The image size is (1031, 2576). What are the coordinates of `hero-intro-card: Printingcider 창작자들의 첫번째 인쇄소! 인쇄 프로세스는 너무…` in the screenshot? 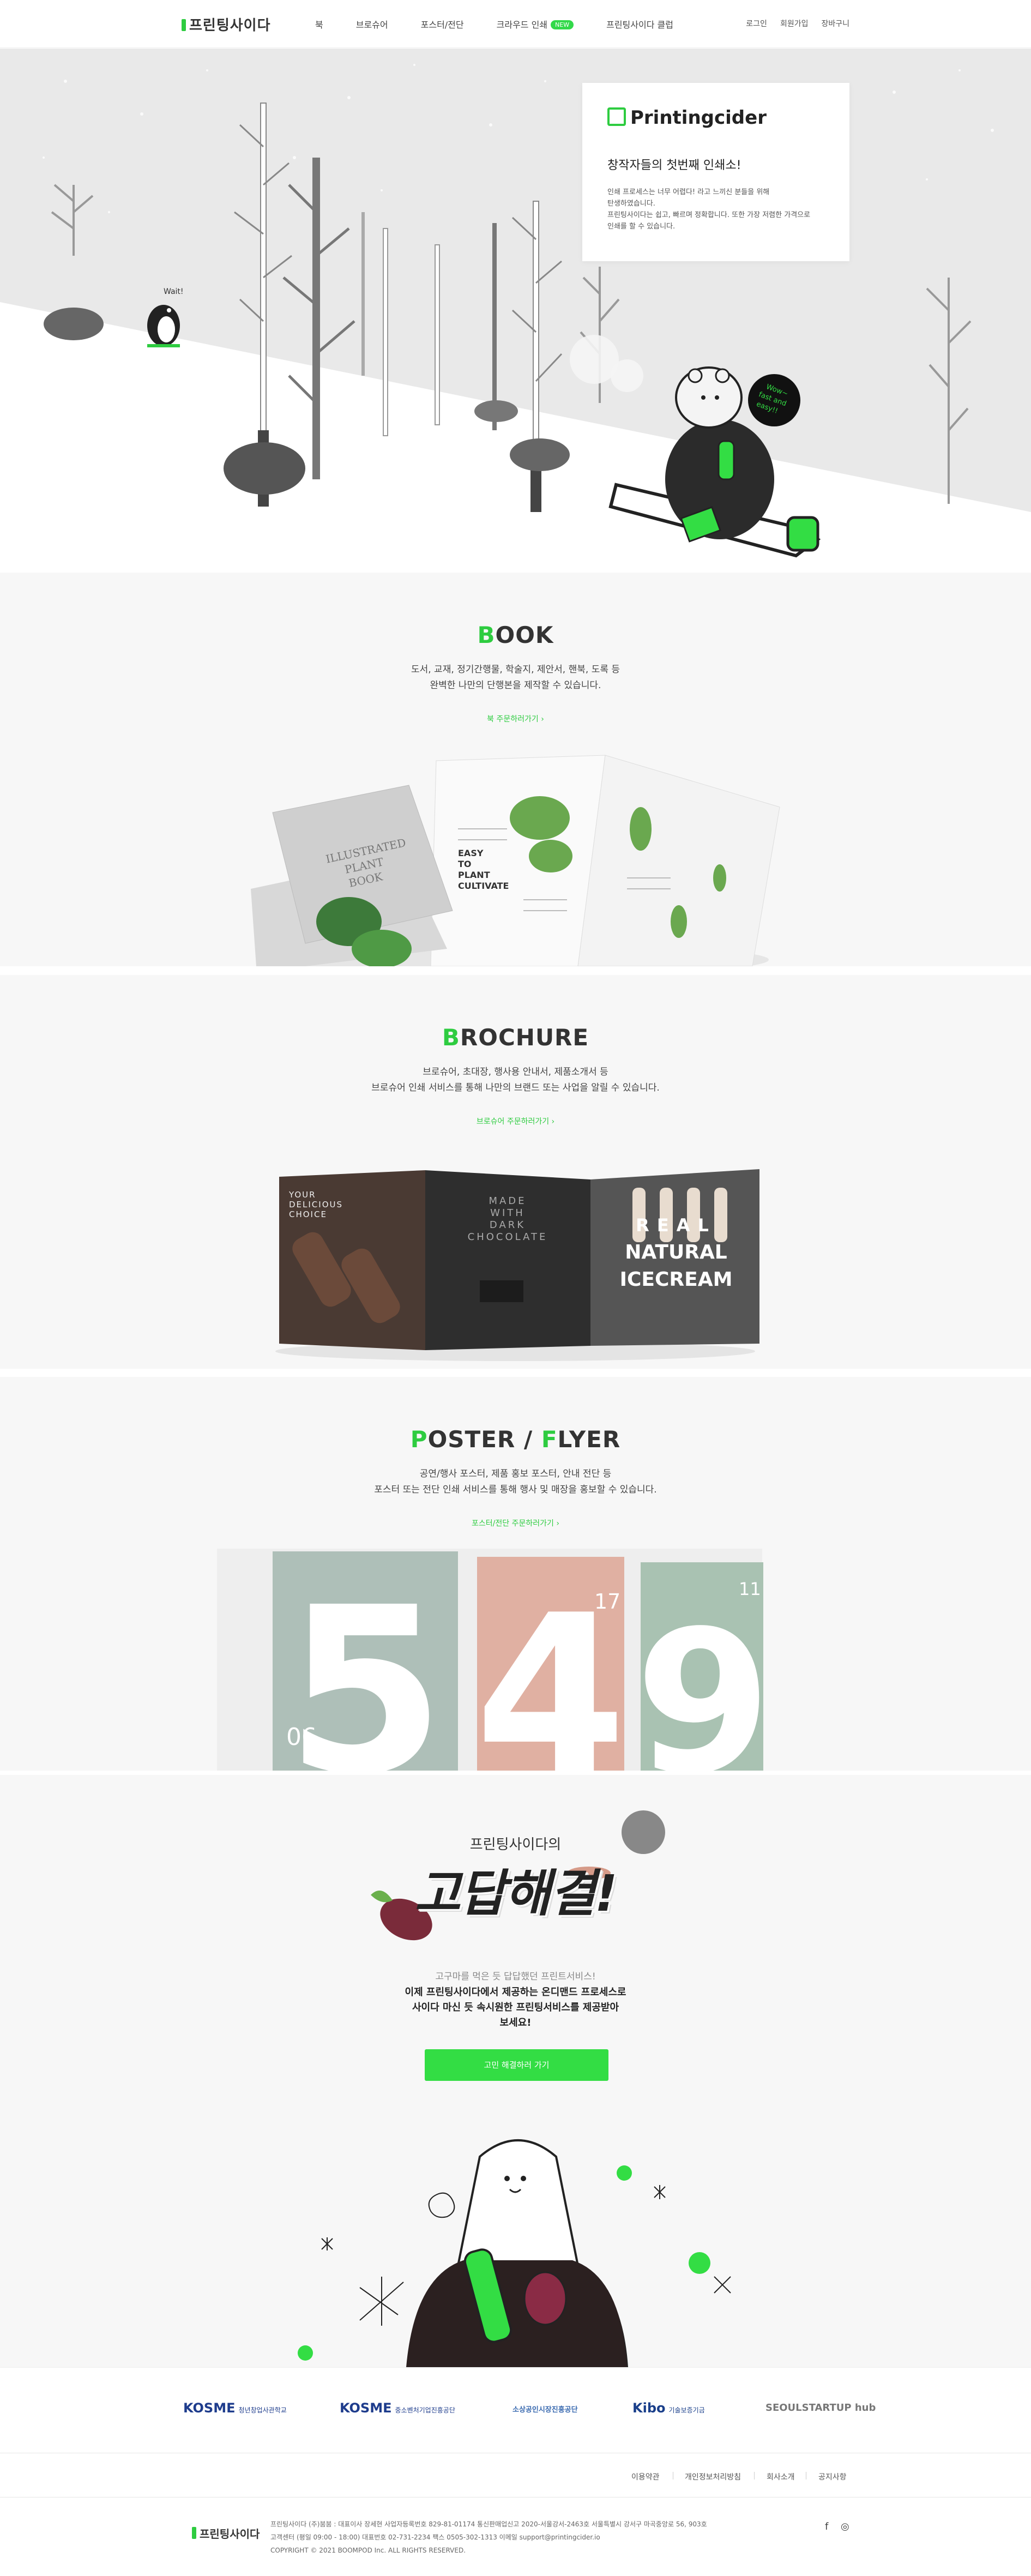 It's located at (715, 172).